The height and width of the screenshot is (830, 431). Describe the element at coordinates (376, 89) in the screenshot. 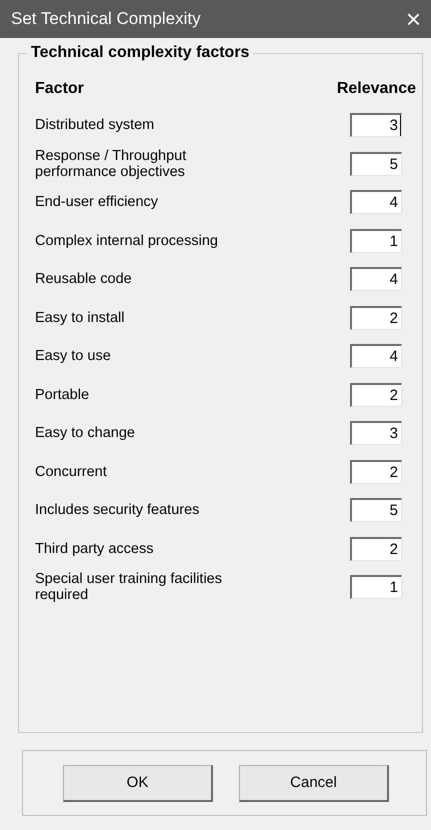

I see `column-header: Relevance` at that location.